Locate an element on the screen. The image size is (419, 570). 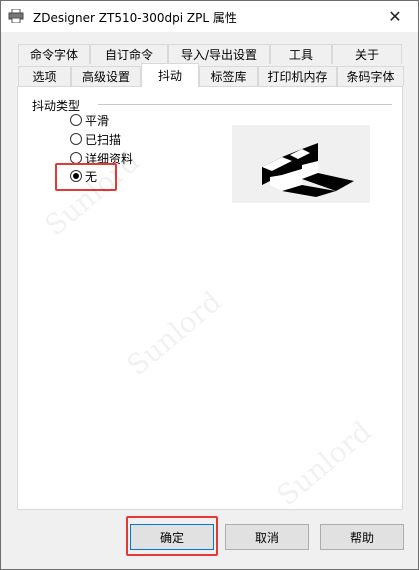
tab-label: 命令字体 is located at coordinates (53, 55).